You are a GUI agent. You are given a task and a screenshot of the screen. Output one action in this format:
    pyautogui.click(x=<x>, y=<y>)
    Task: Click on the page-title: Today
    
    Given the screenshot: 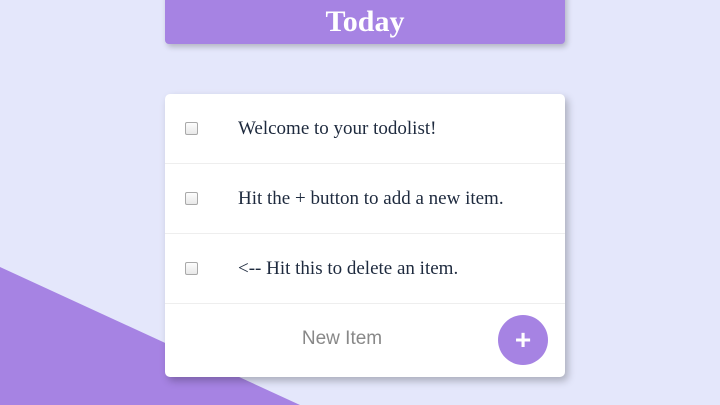 What is the action you would take?
    pyautogui.click(x=365, y=21)
    